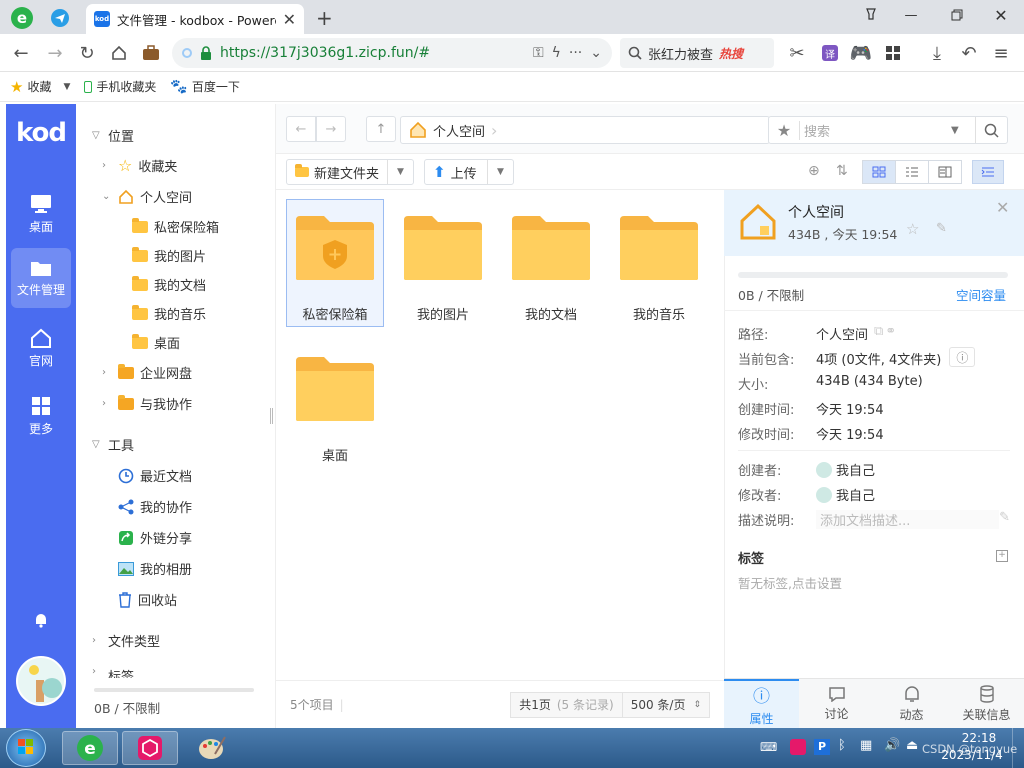 The width and height of the screenshot is (1024, 768). I want to click on sort-icon: ⇅, so click(842, 171).